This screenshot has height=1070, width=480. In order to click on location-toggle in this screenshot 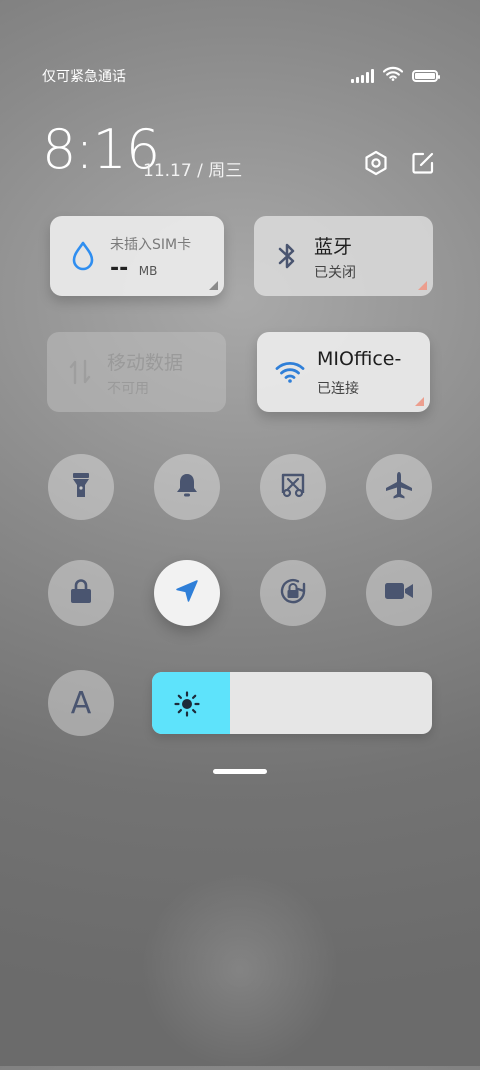, I will do `click(187, 593)`.